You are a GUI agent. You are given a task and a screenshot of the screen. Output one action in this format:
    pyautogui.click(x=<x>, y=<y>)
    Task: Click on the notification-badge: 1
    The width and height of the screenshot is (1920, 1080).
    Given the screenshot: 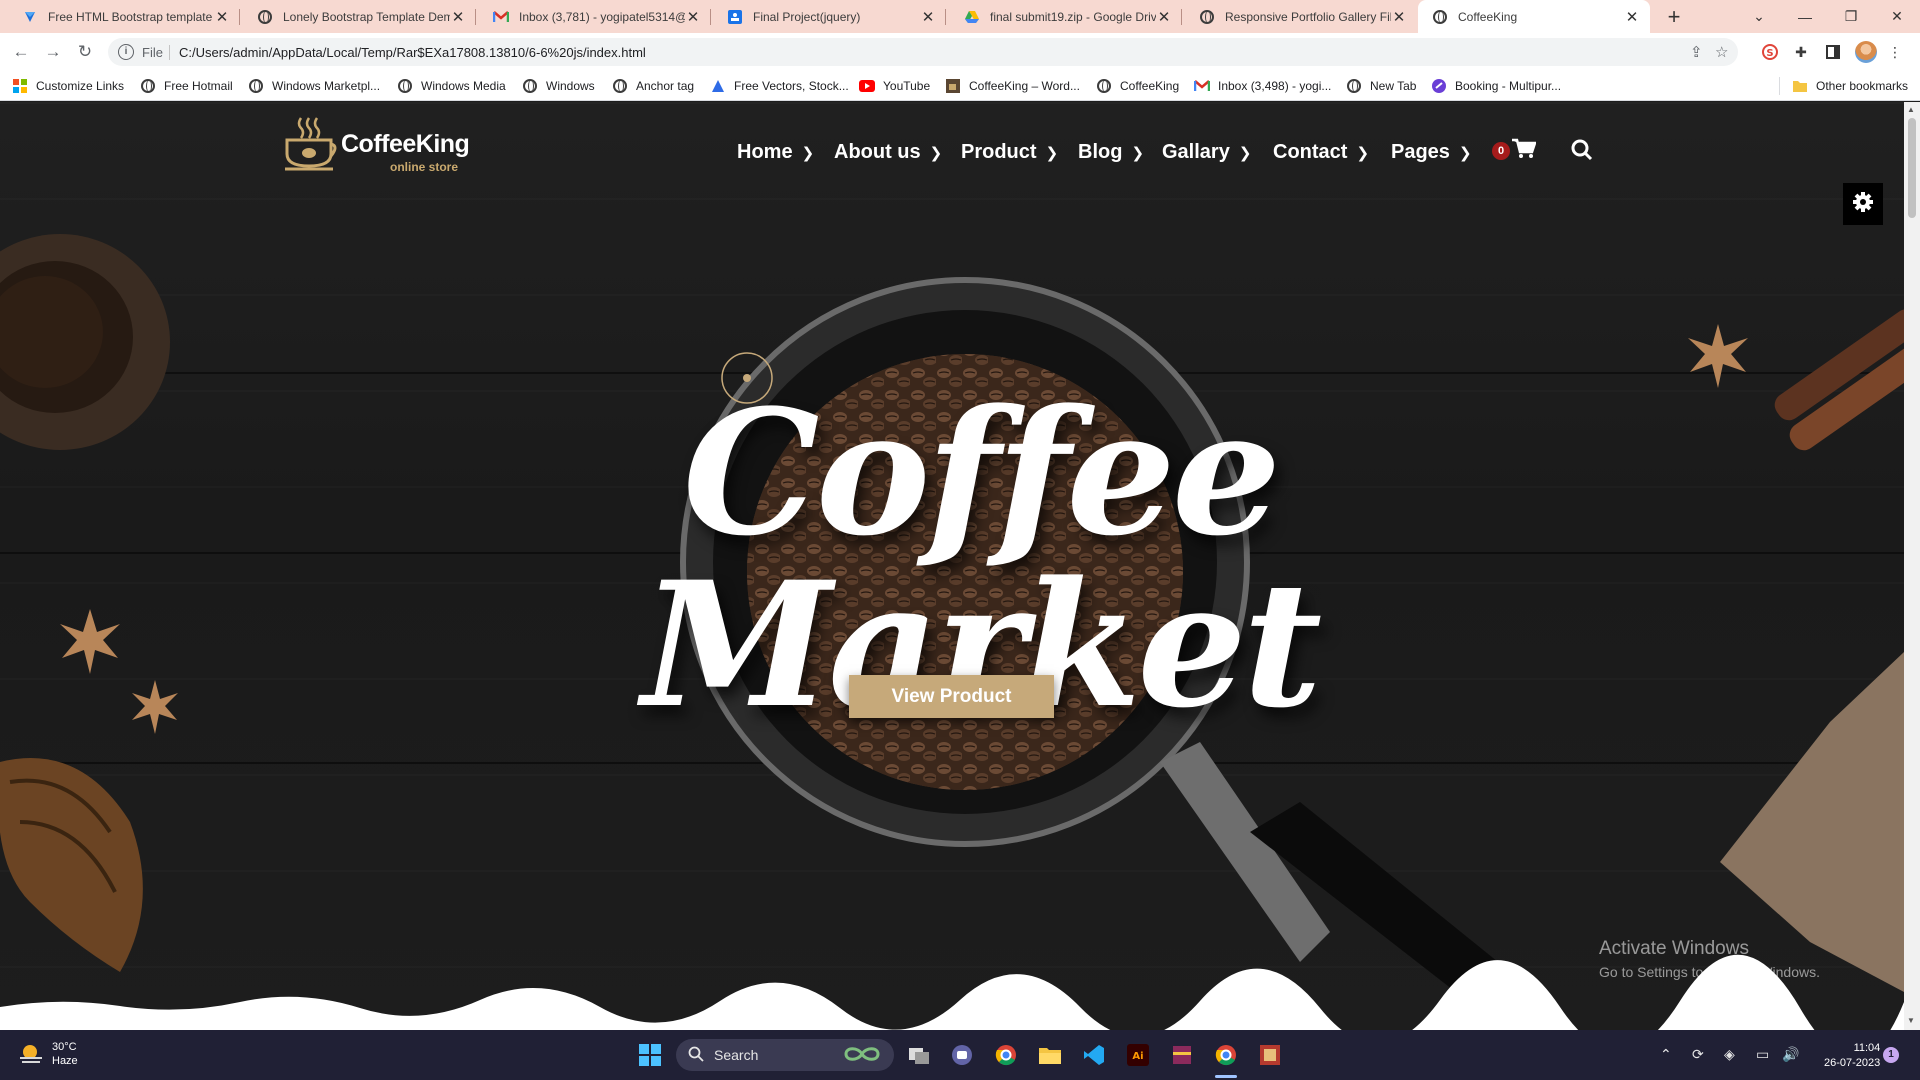 What is the action you would take?
    pyautogui.click(x=1891, y=1055)
    